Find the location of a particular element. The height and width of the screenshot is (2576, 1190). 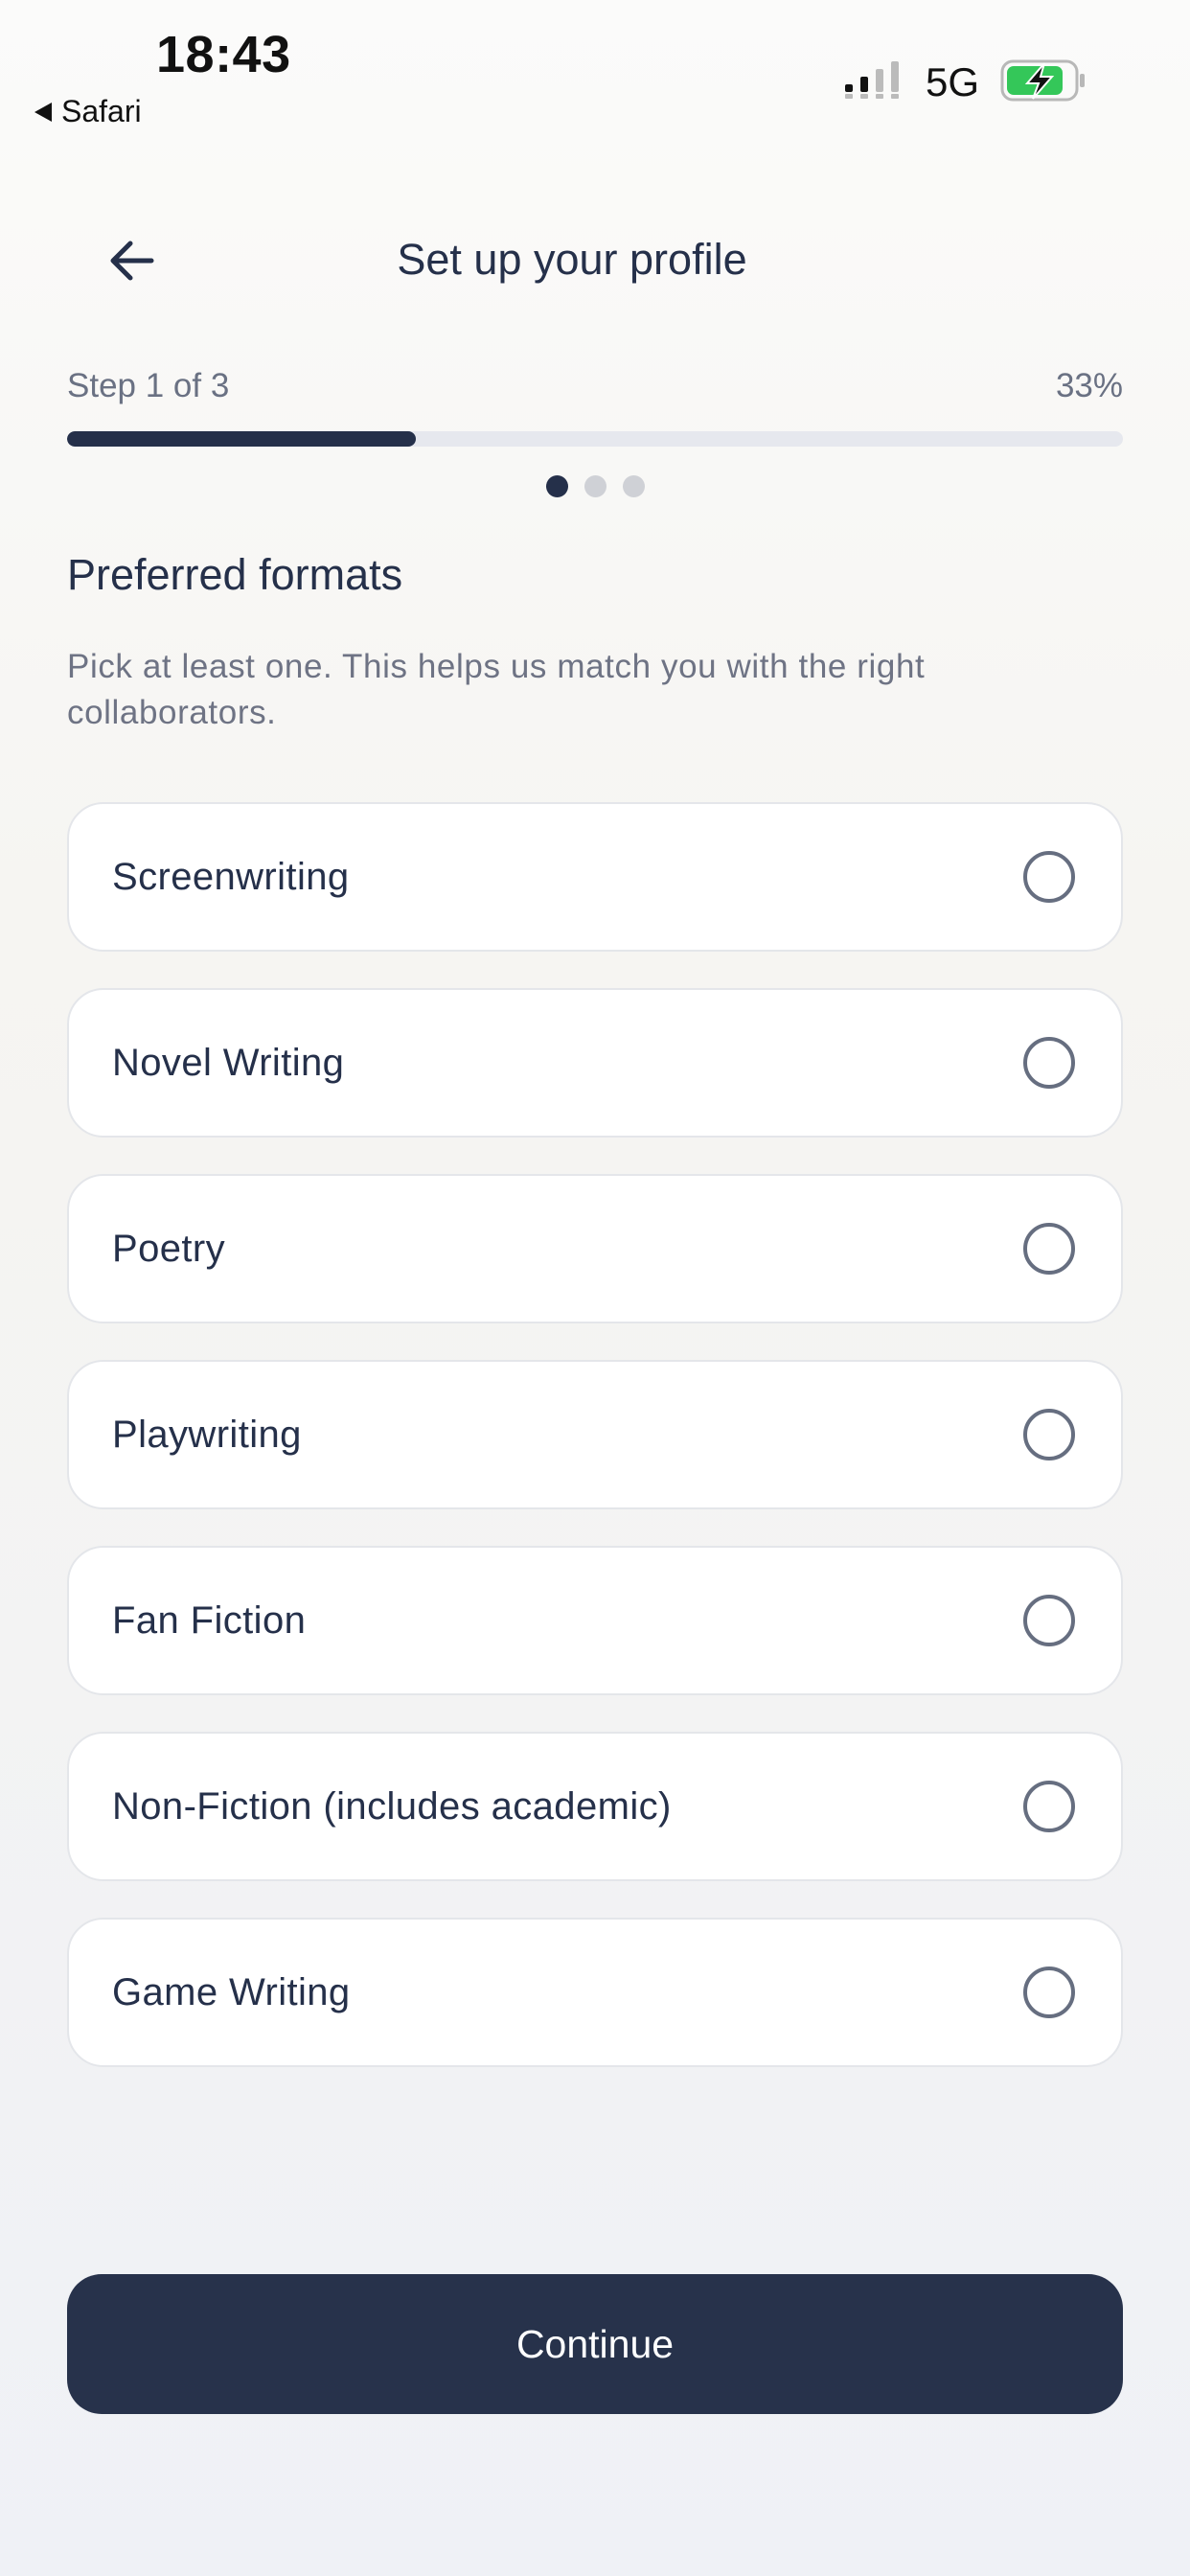

option-label: Fan Fiction is located at coordinates (210, 1620).